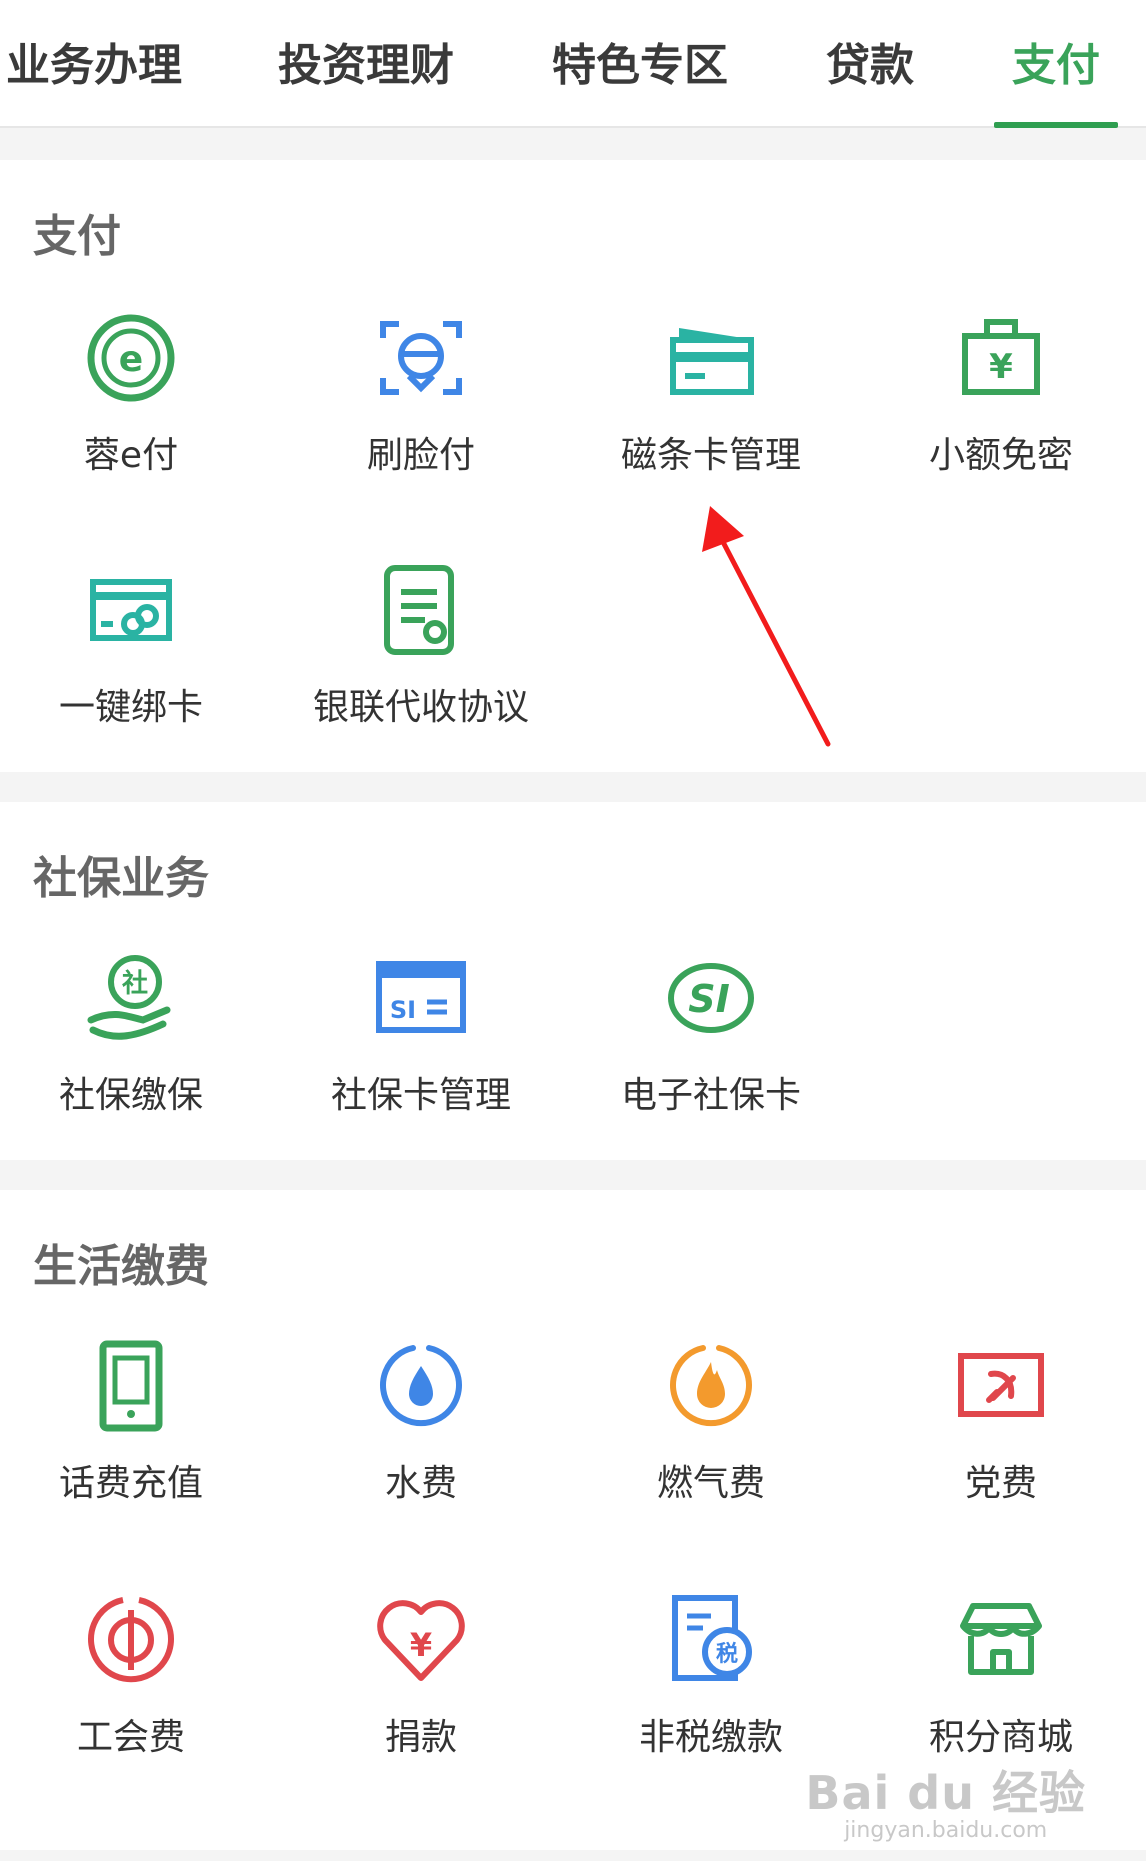 This screenshot has height=1861, width=1146. I want to click on watermark-logo: Bai du 经验, so click(945, 1793).